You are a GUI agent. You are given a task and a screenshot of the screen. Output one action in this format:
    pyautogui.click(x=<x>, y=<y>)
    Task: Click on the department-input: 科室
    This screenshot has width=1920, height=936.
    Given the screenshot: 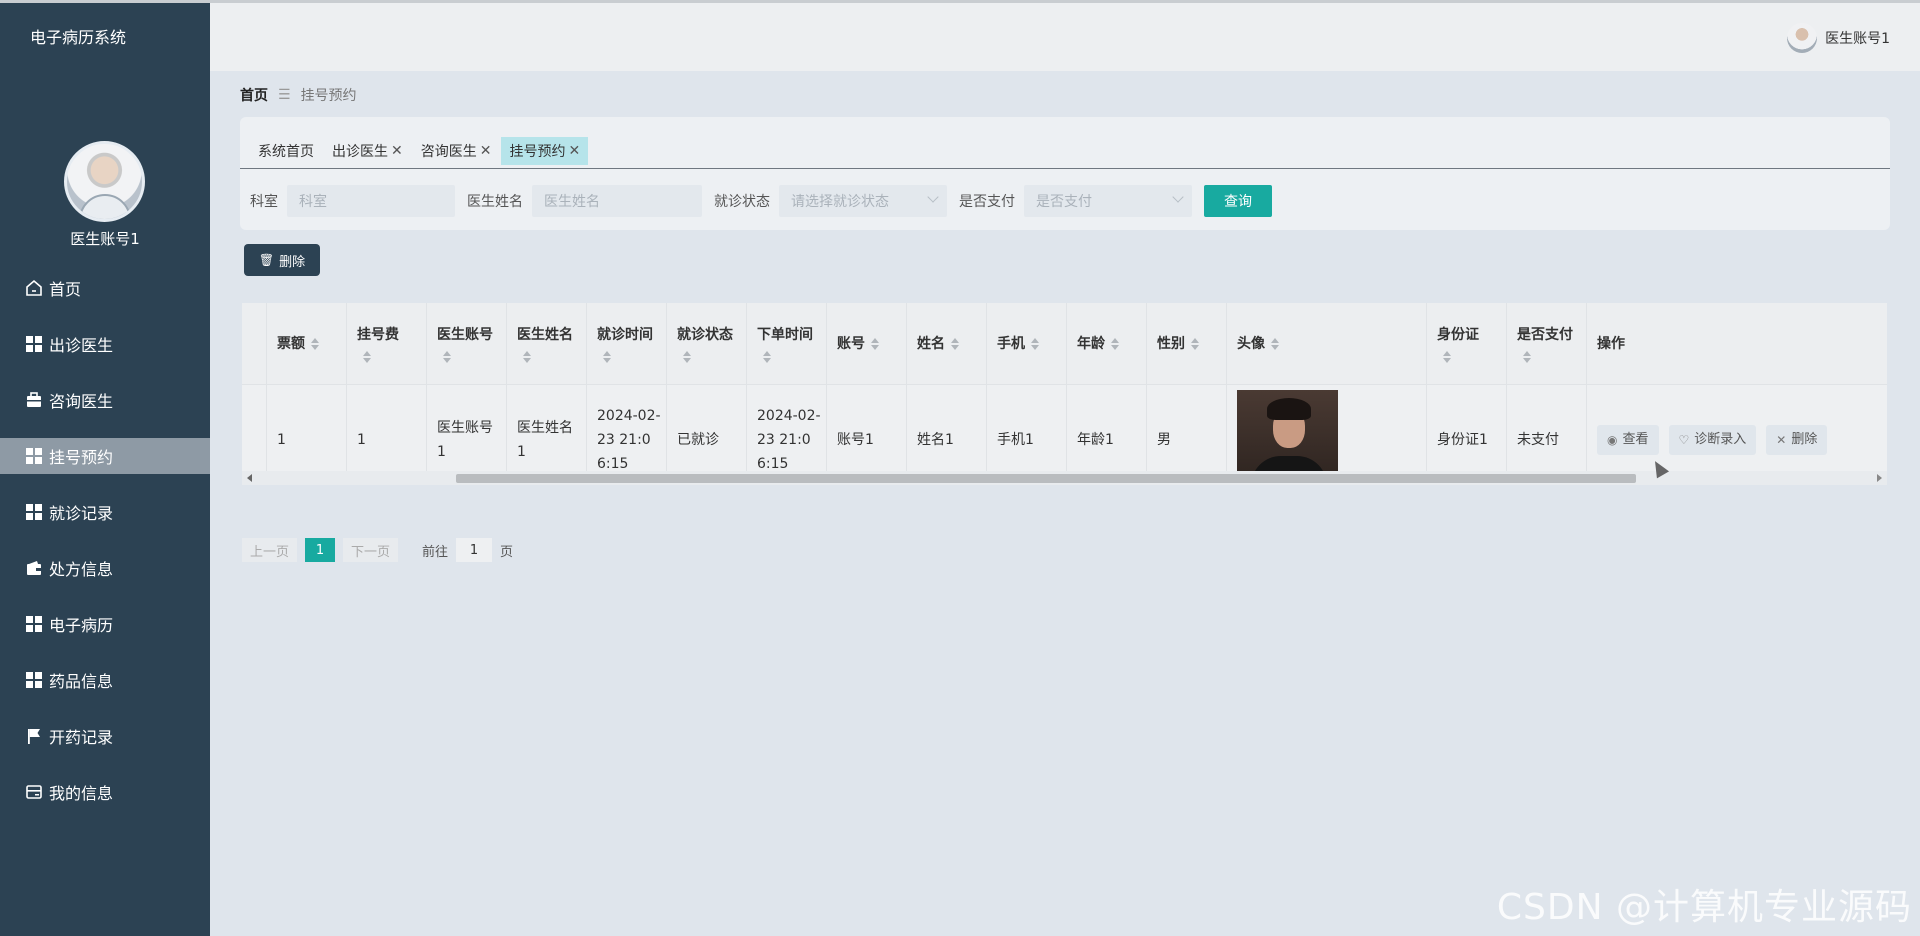 What is the action you would take?
    pyautogui.click(x=371, y=201)
    